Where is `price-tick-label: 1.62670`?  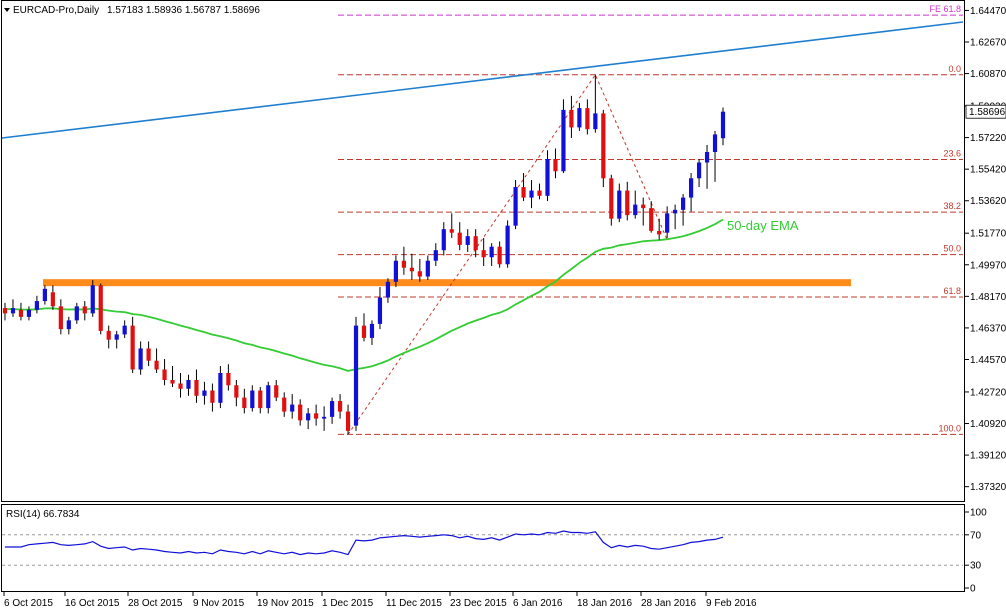
price-tick-label: 1.62670 is located at coordinates (988, 42).